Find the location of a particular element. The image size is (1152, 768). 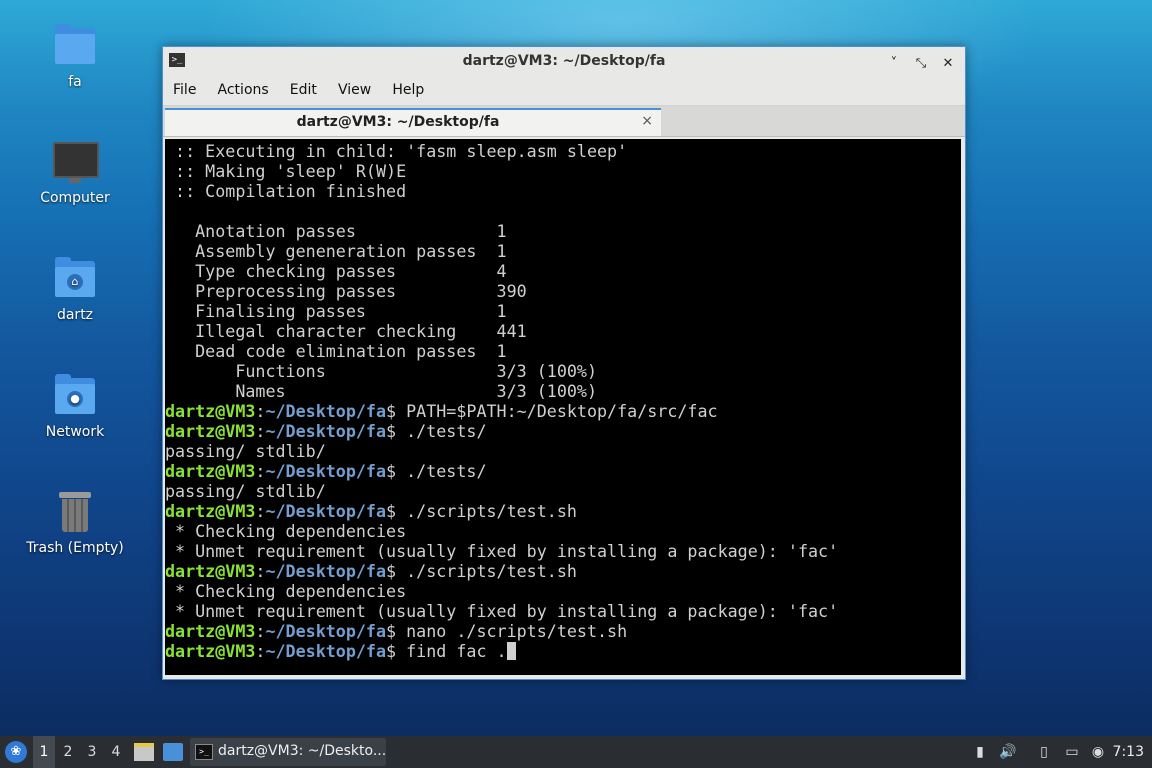

terminal-prompt-line: dartz@VM3:~/Desktop/fa$ find fac . is located at coordinates (501, 651).